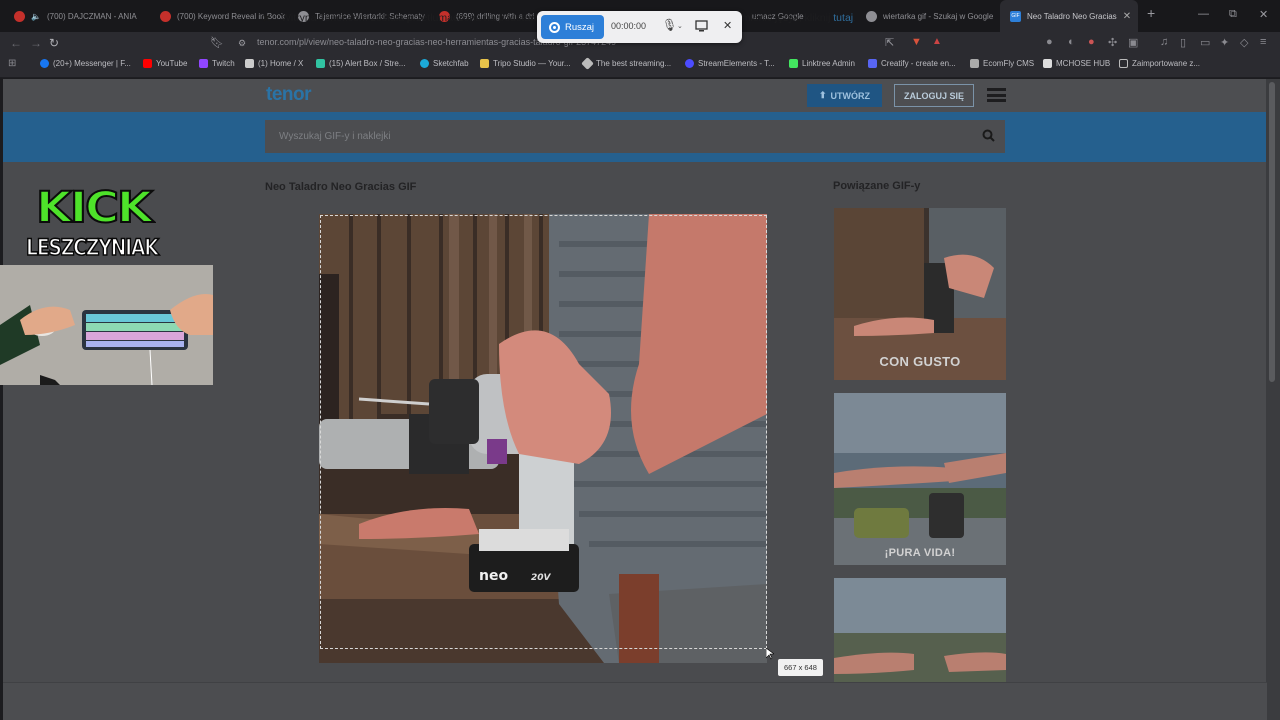  I want to click on puzzle-icon: ✣, so click(1112, 42).